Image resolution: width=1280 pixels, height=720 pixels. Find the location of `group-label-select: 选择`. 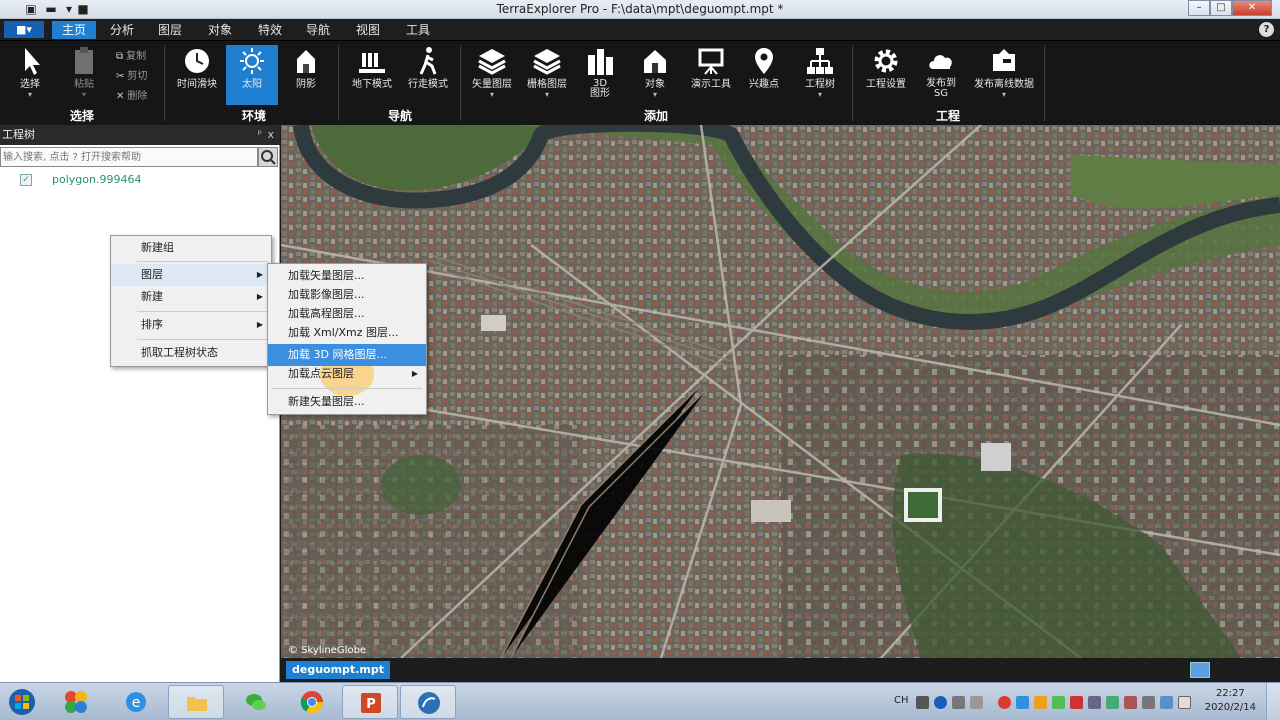

group-label-select: 选择 is located at coordinates (81, 116).